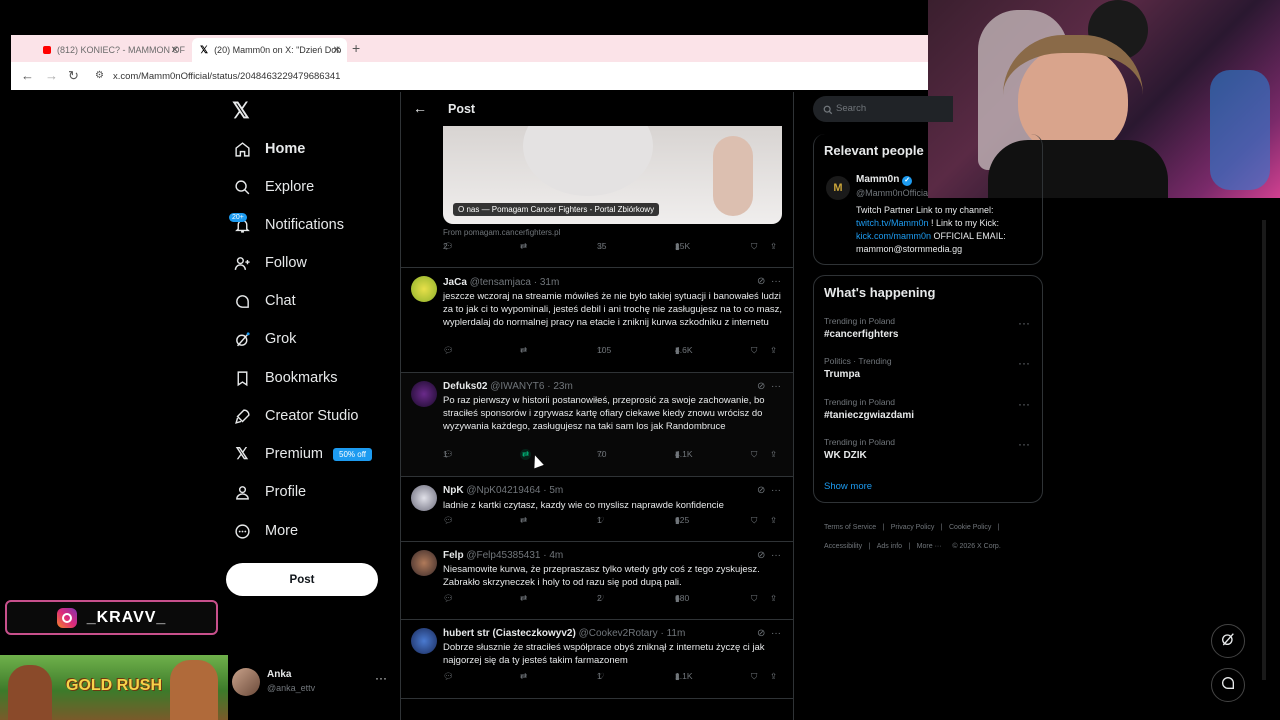  I want to click on timestamp: · 4m, so click(553, 555).